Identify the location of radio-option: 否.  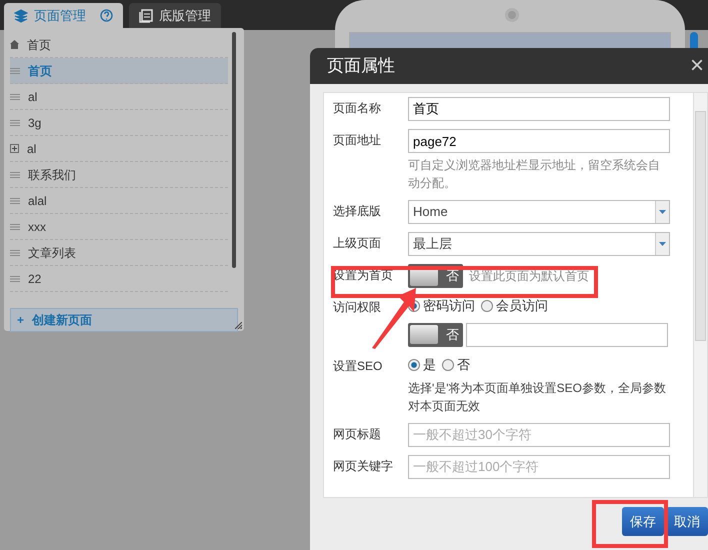
(456, 364).